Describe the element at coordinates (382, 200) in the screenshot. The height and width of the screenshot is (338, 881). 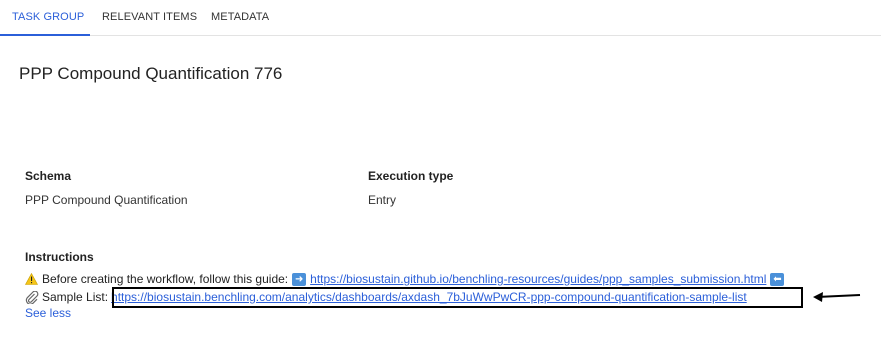
I see `execution-type-value: Entry` at that location.